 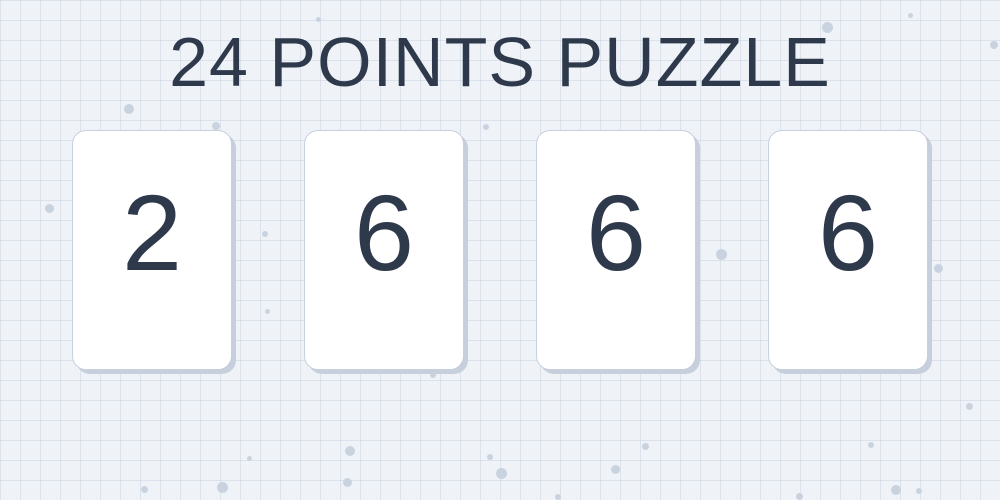 What do you see at coordinates (500, 62) in the screenshot?
I see `page-title: 24 POINTS PUZZLE` at bounding box center [500, 62].